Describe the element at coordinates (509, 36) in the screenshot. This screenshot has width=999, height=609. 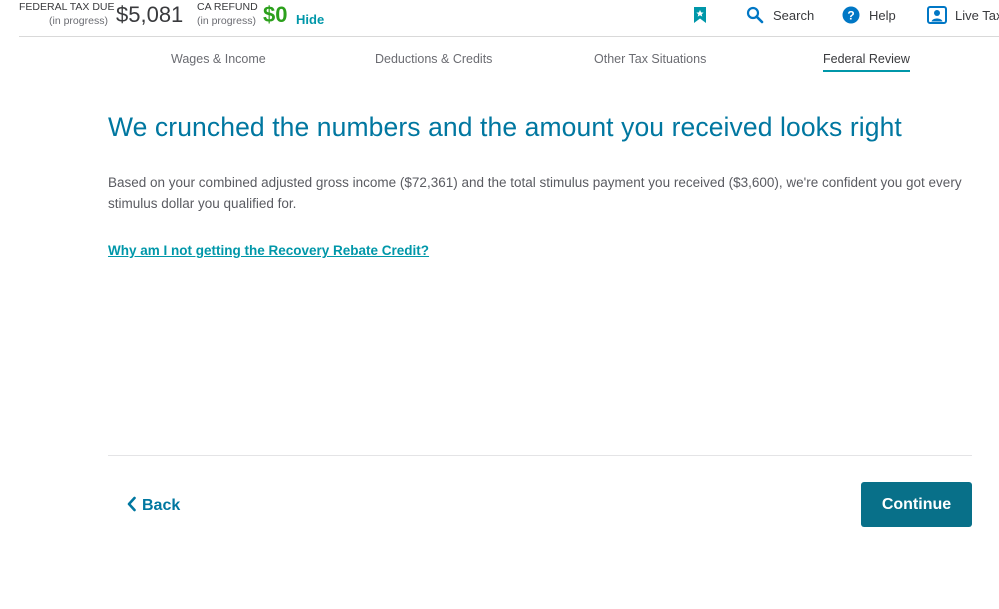
I see `header-divider` at that location.